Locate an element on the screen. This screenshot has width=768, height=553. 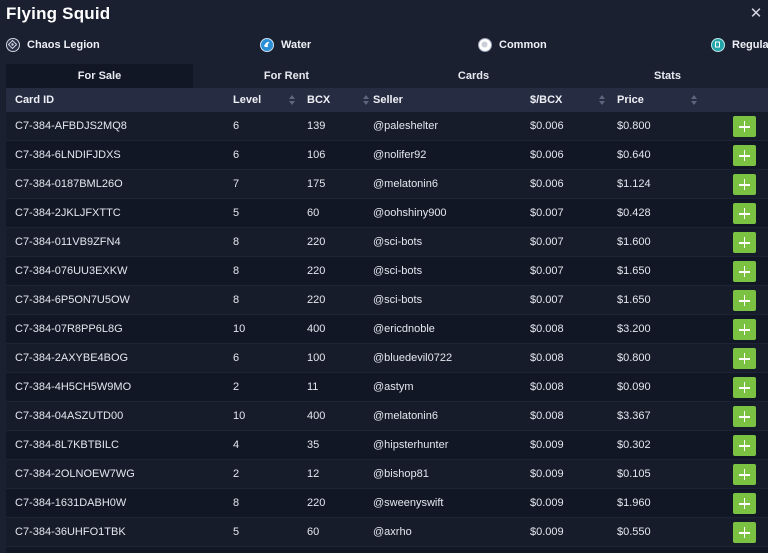
cell-seller: @nolifer92 is located at coordinates (399, 155).